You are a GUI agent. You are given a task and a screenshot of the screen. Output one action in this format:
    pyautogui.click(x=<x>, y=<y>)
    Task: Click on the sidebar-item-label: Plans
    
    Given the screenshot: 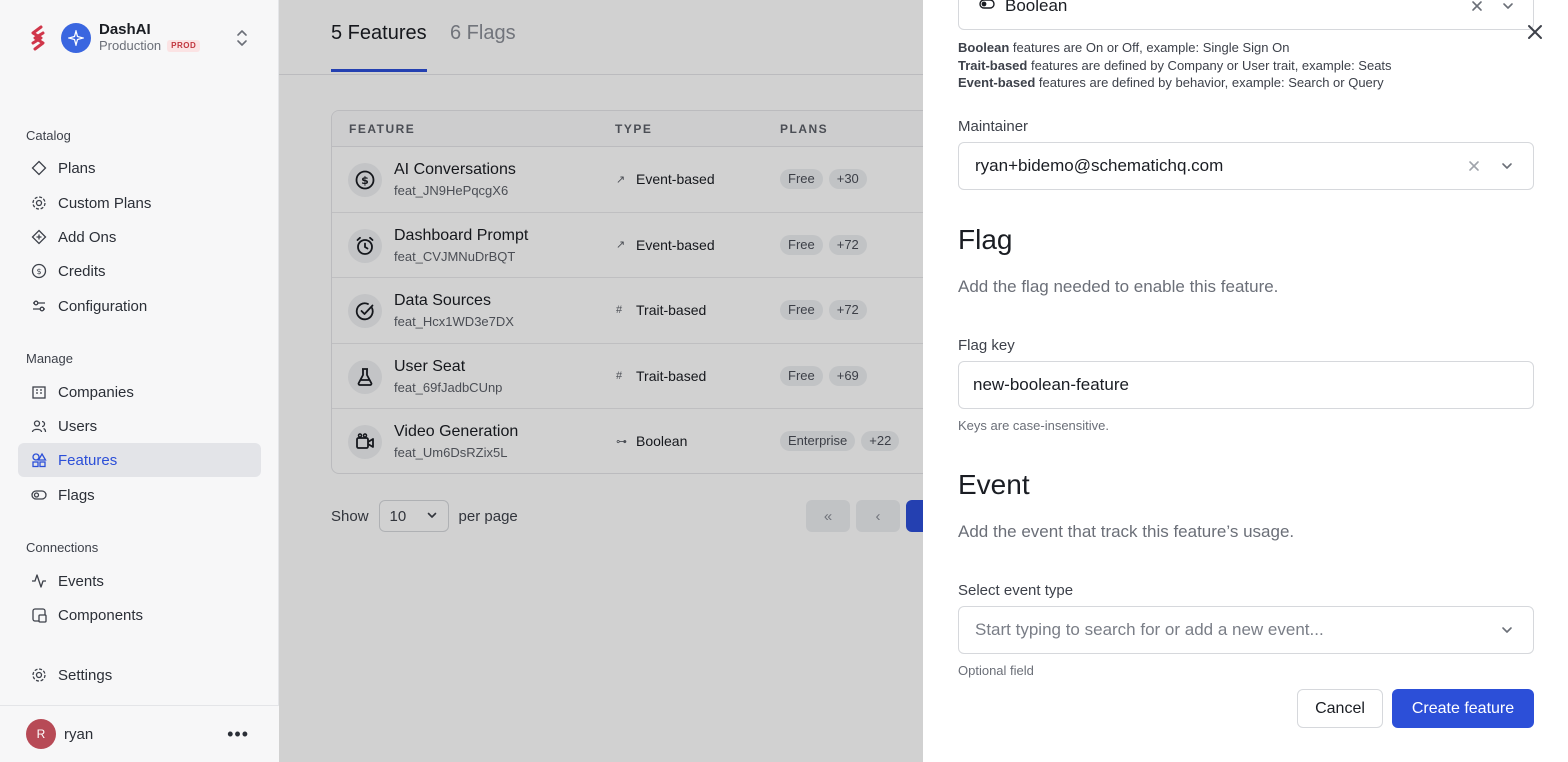 What is the action you would take?
    pyautogui.click(x=77, y=168)
    